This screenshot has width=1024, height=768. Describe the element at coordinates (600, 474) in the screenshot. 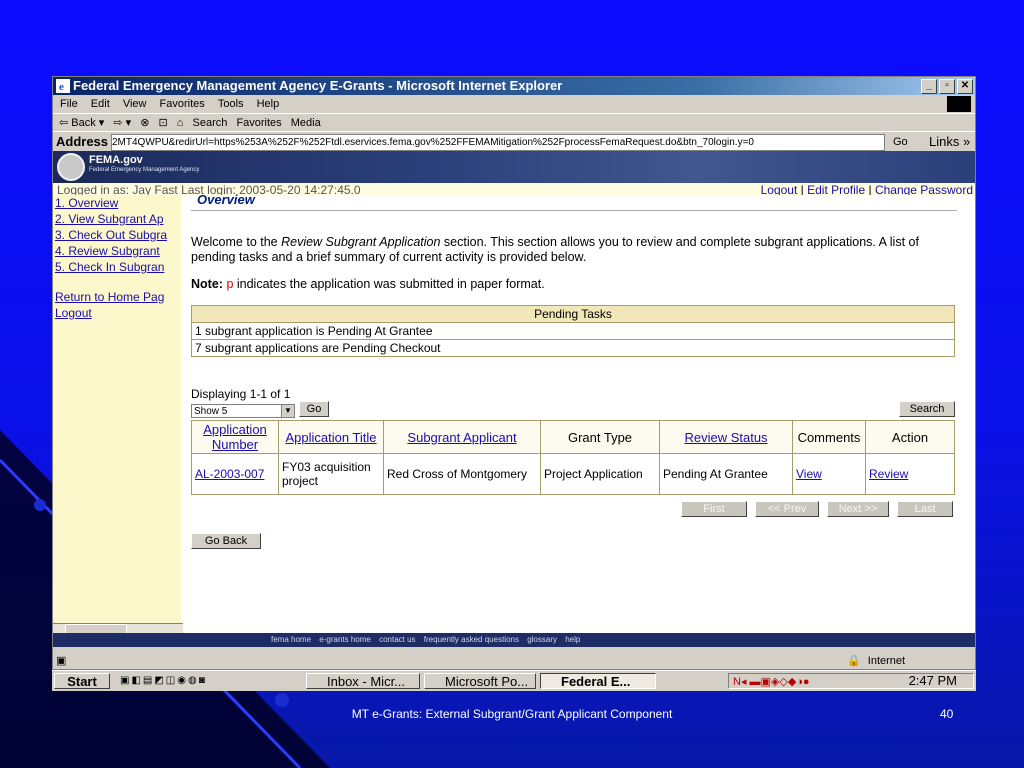

I see `grant-type: Project Application` at that location.